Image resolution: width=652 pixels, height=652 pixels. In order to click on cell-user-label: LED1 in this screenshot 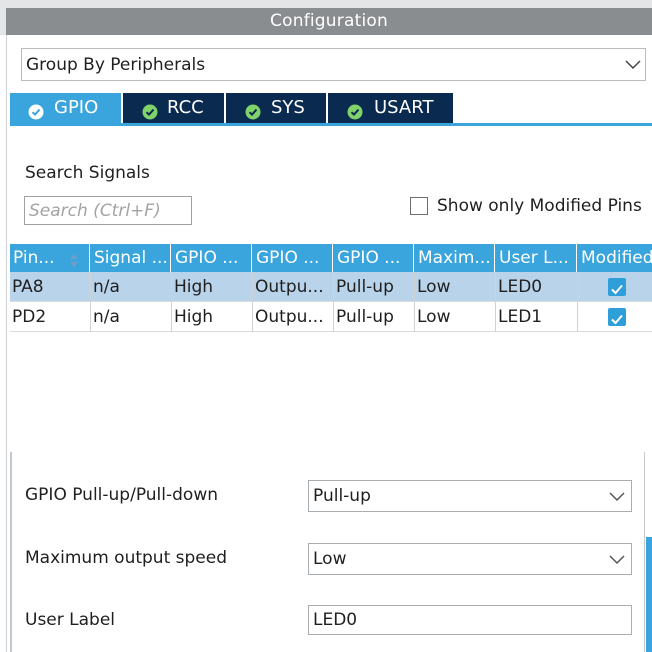, I will do `click(537, 317)`.